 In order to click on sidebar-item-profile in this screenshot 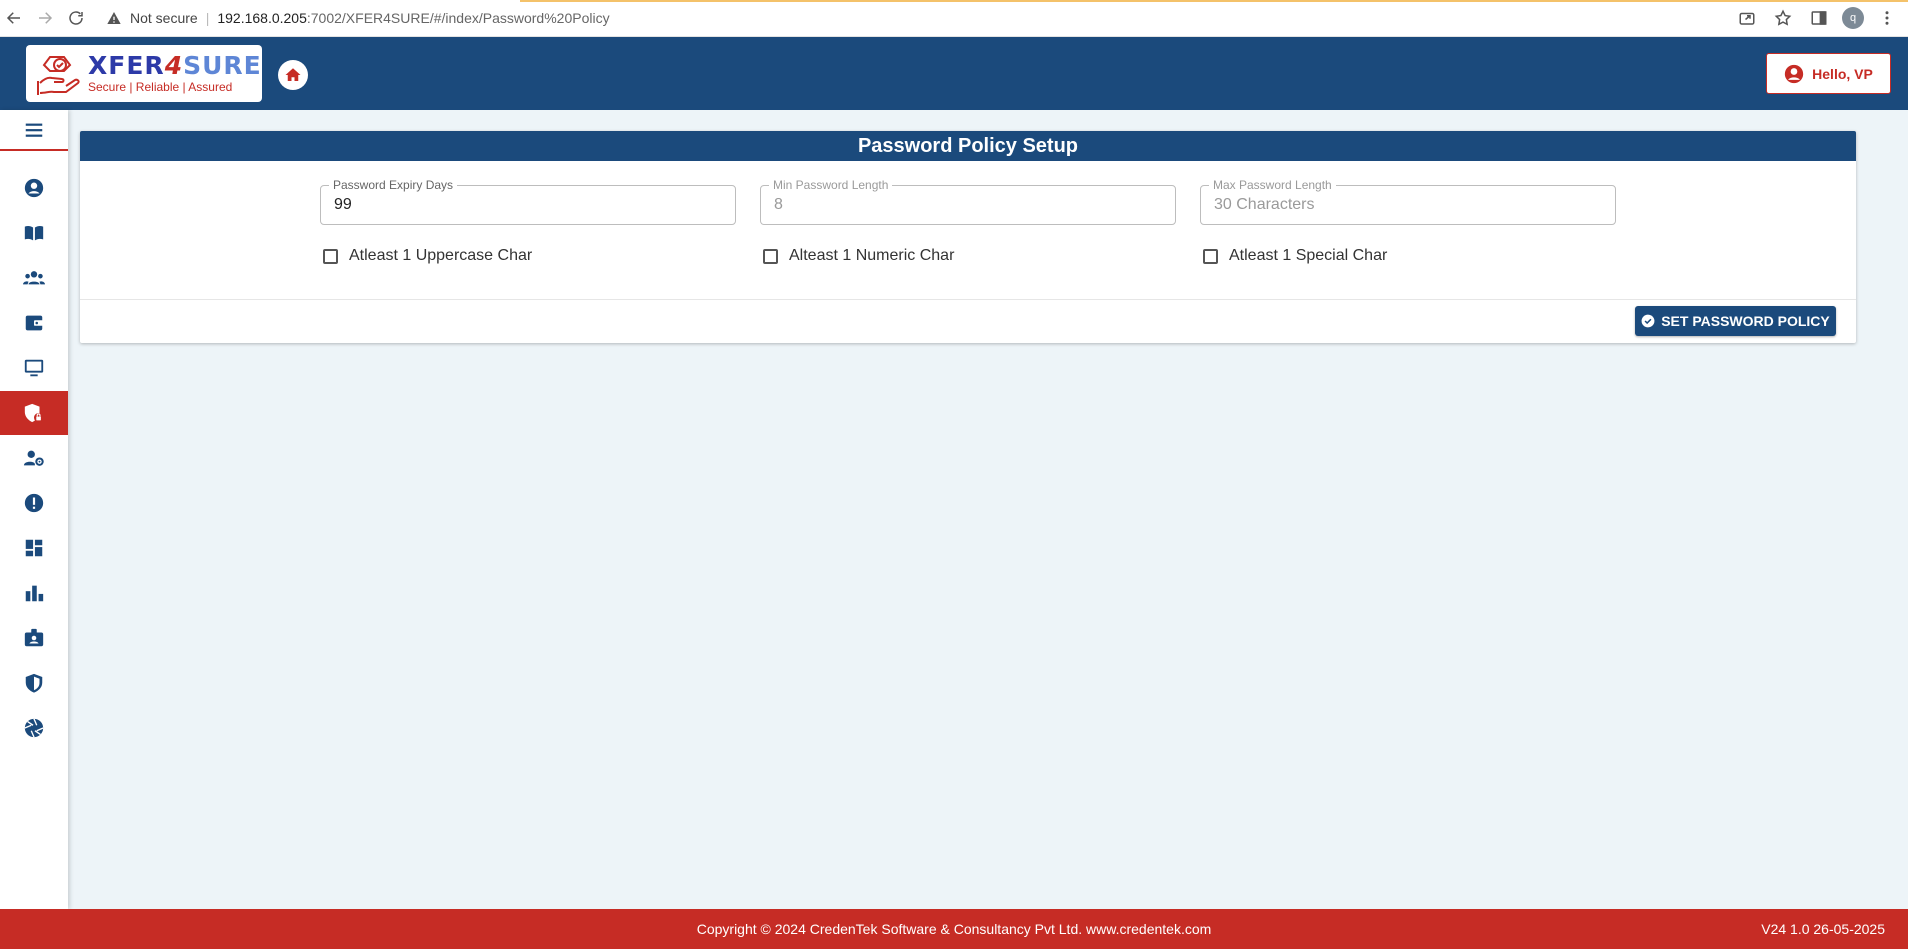, I will do `click(34, 188)`.